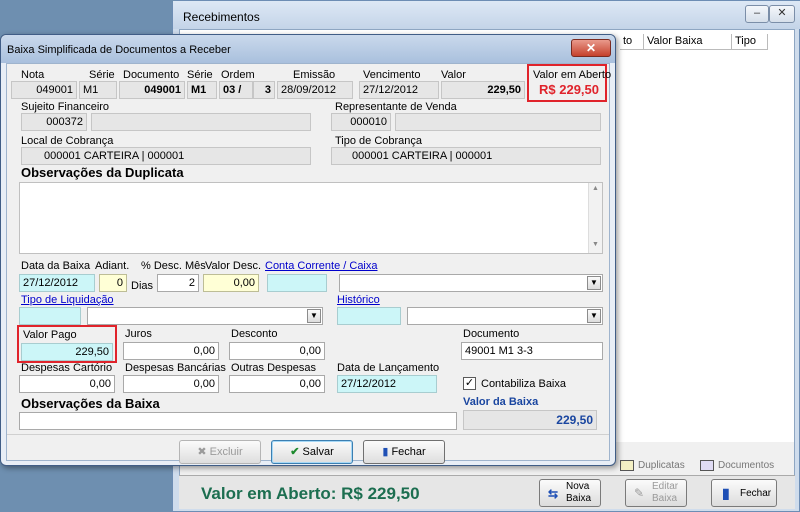 This screenshot has height=512, width=800. What do you see at coordinates (744, 493) in the screenshot?
I see `fechar-bg-button: ▮ Fechar` at bounding box center [744, 493].